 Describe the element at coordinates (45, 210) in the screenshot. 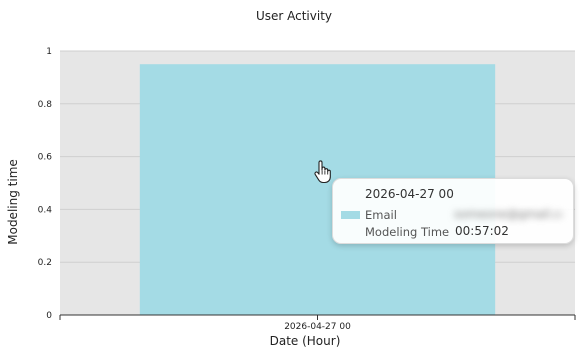

I see `y-tick-label: 0.4` at that location.